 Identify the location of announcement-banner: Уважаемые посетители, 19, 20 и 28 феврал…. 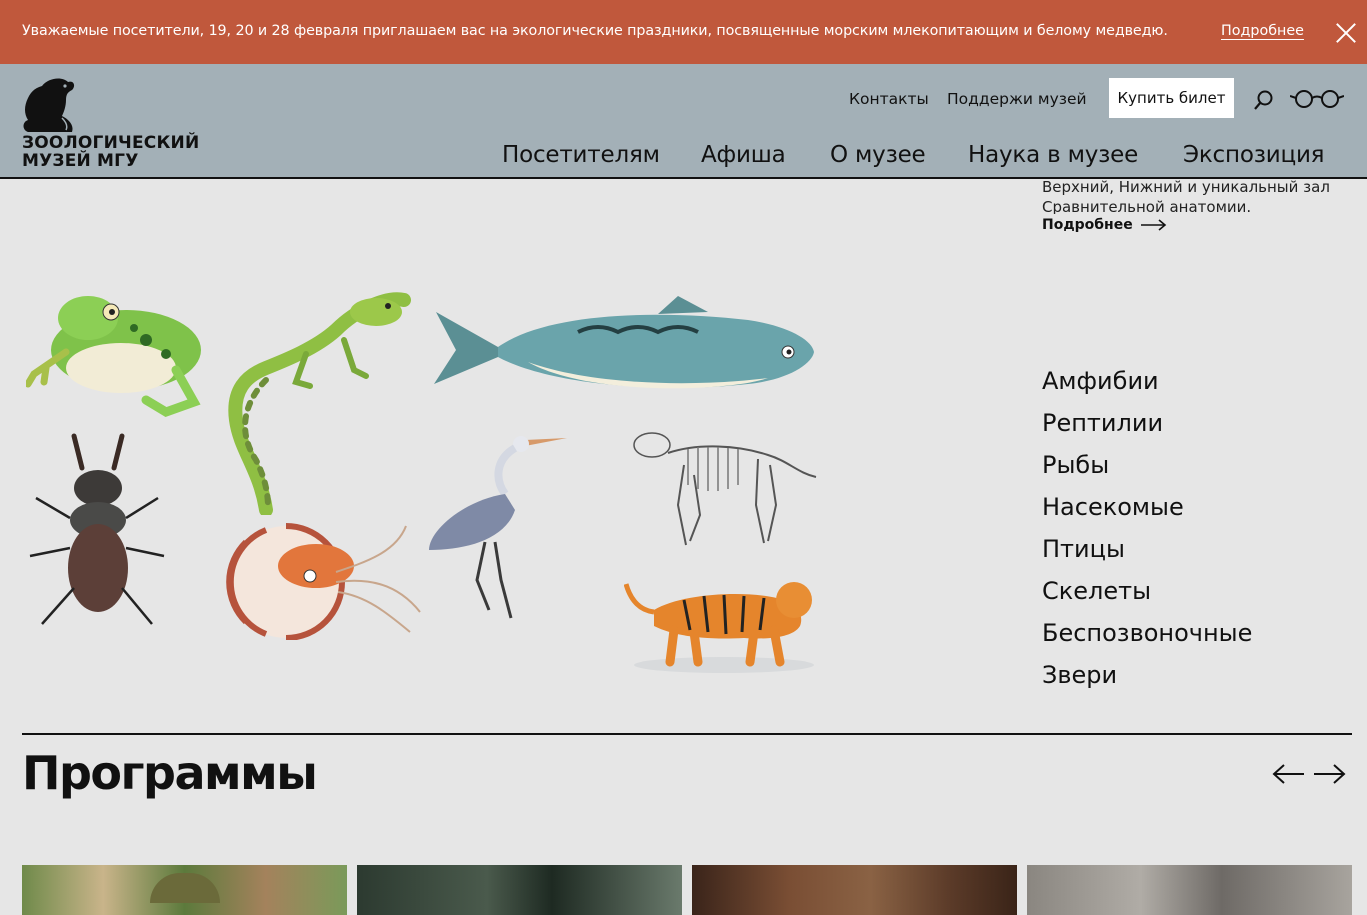
(683, 32).